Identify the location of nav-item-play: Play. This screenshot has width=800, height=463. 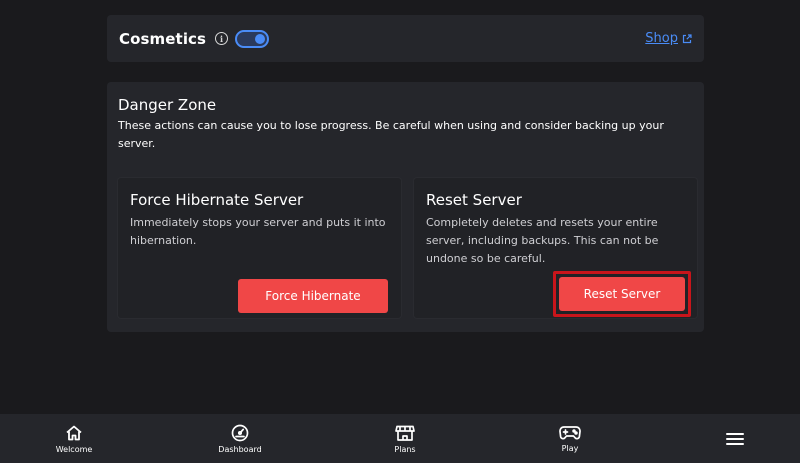
(570, 438).